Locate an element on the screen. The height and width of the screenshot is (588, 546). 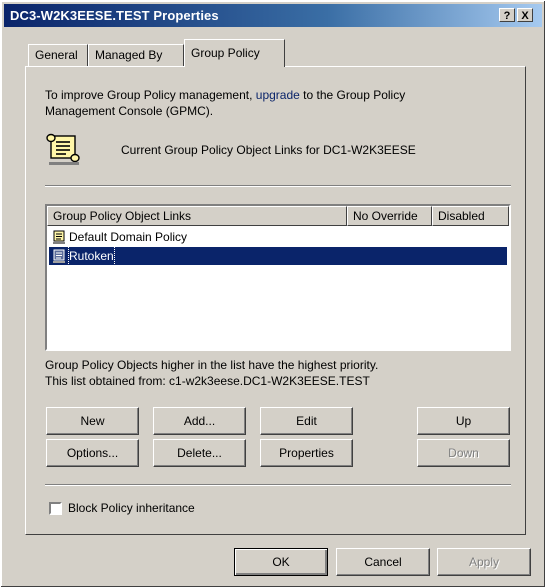
properties-button: Properties is located at coordinates (306, 453).